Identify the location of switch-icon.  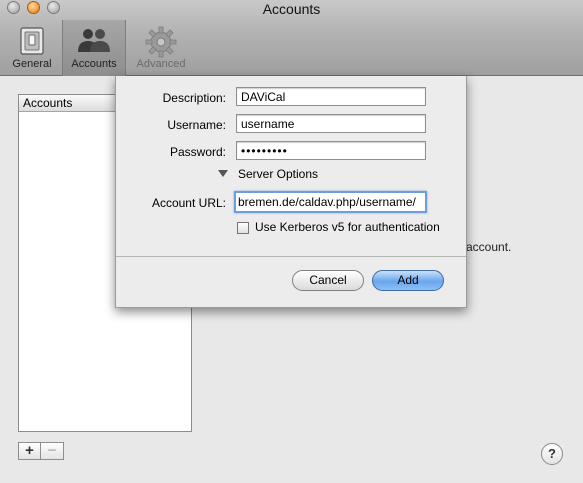
(32, 41).